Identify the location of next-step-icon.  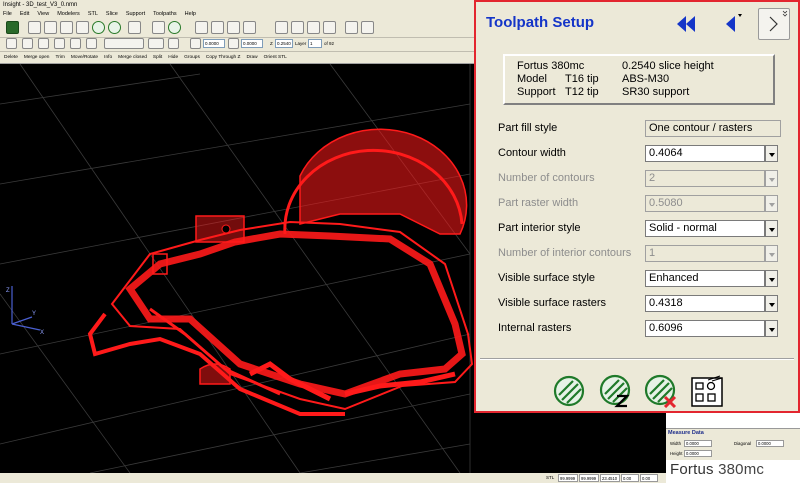
(778, 21).